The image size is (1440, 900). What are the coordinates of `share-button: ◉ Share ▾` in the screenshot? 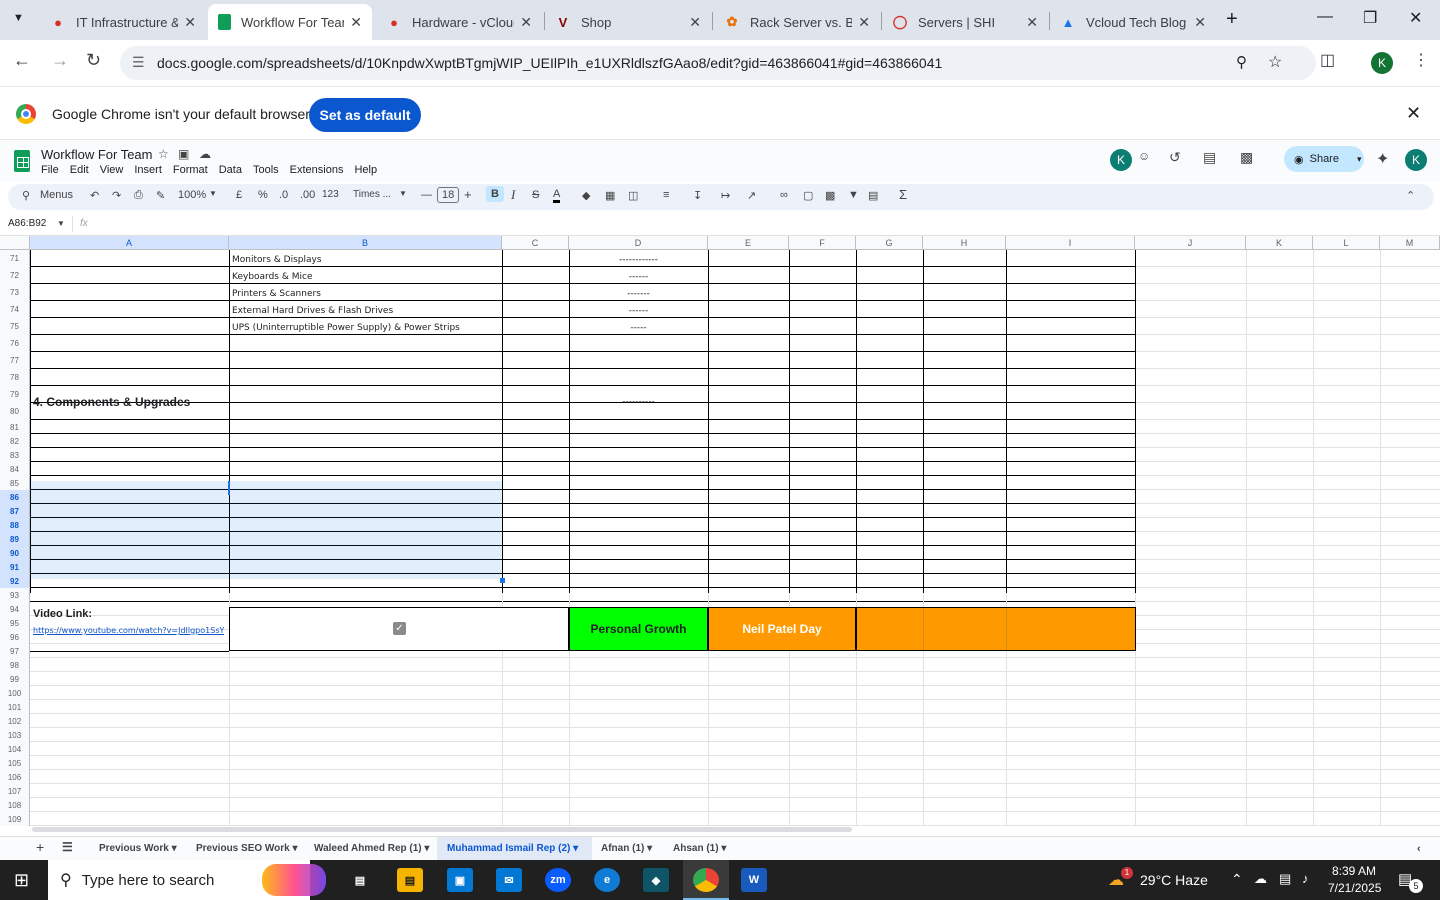 It's located at (1324, 159).